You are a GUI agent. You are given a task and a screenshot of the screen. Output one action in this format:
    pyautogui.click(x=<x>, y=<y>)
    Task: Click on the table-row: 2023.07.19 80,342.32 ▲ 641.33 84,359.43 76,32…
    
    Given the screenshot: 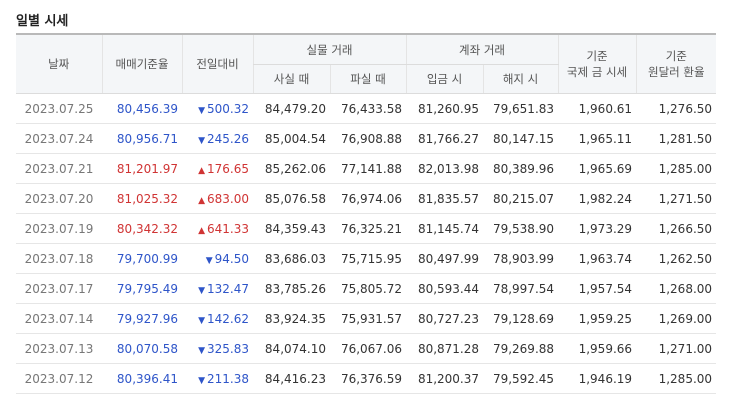 What is the action you would take?
    pyautogui.click(x=366, y=228)
    